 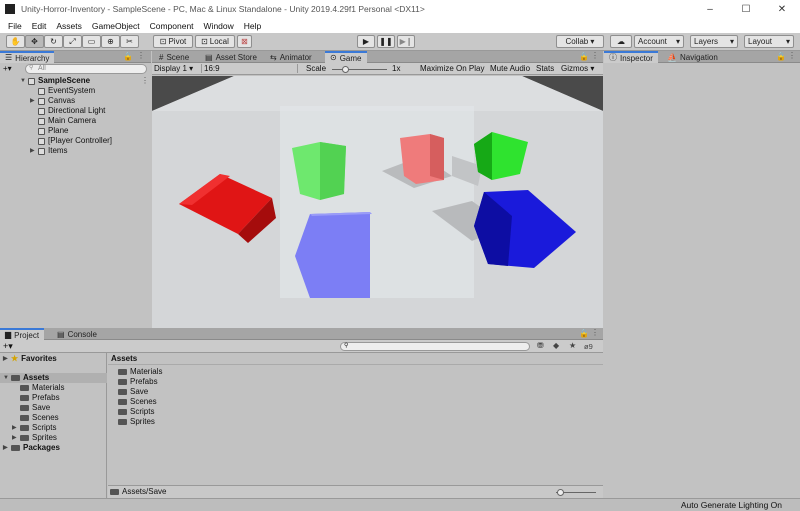 I want to click on content-breadcrumb: Assets, so click(x=124, y=358).